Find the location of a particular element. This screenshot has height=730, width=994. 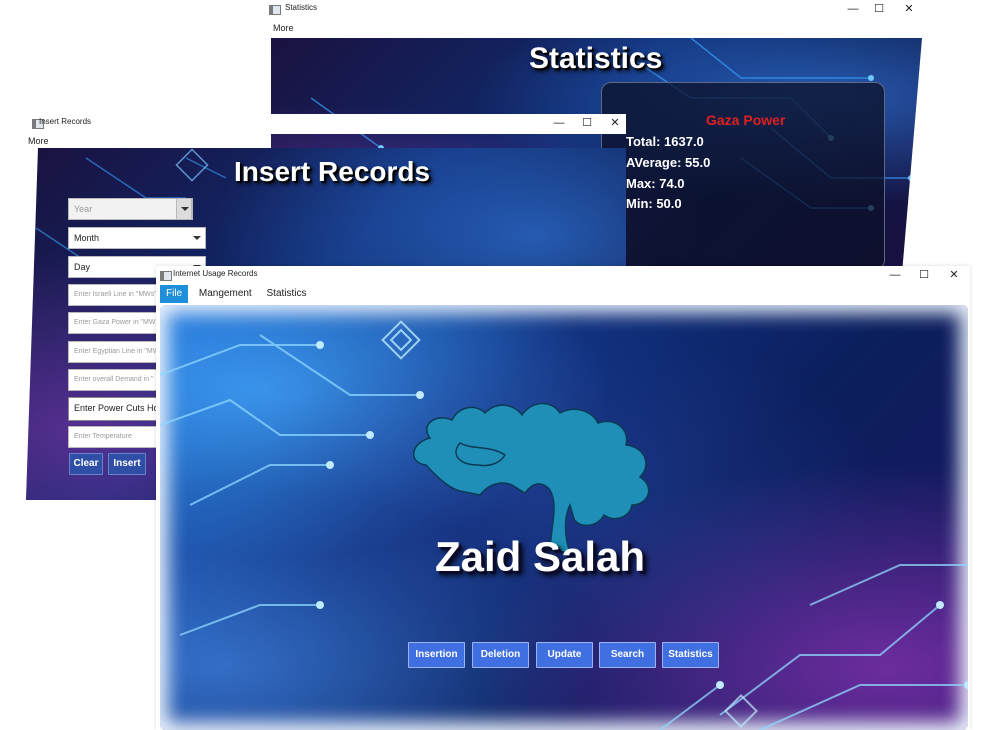

chevron-down-icon is located at coordinates (197, 238).